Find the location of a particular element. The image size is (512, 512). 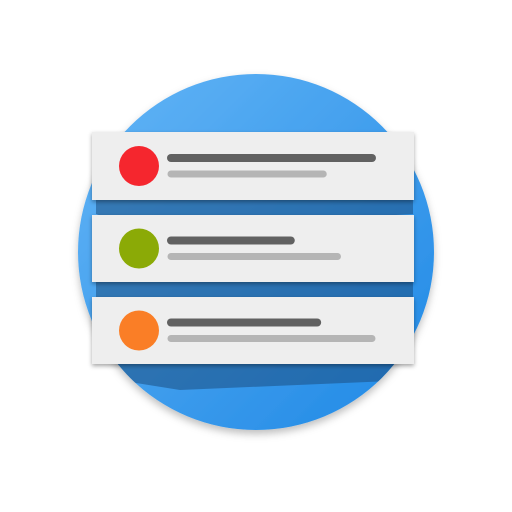

list-item-orange is located at coordinates (253, 330).